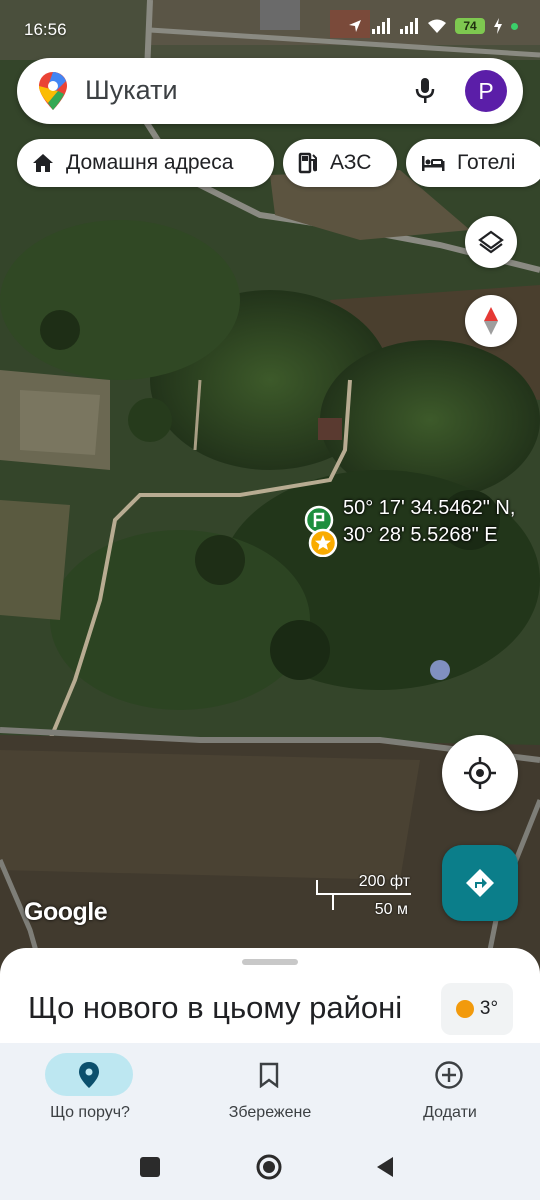  Describe the element at coordinates (351, 162) in the screenshot. I see `chip-label: АЗС` at that location.